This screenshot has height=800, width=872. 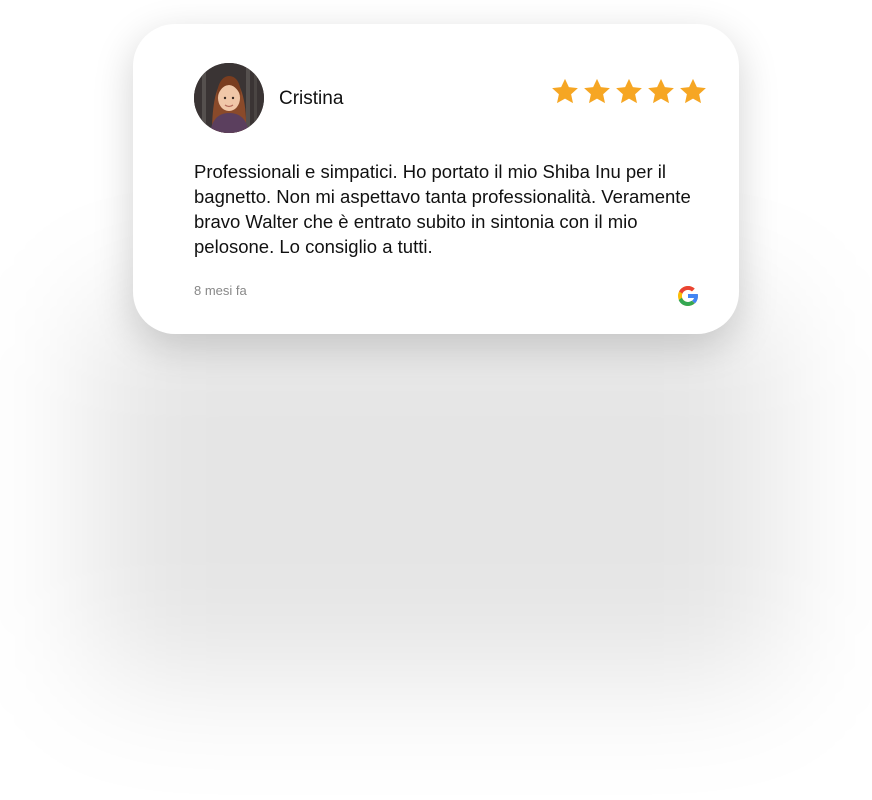 I want to click on star-rating, so click(x=628, y=93).